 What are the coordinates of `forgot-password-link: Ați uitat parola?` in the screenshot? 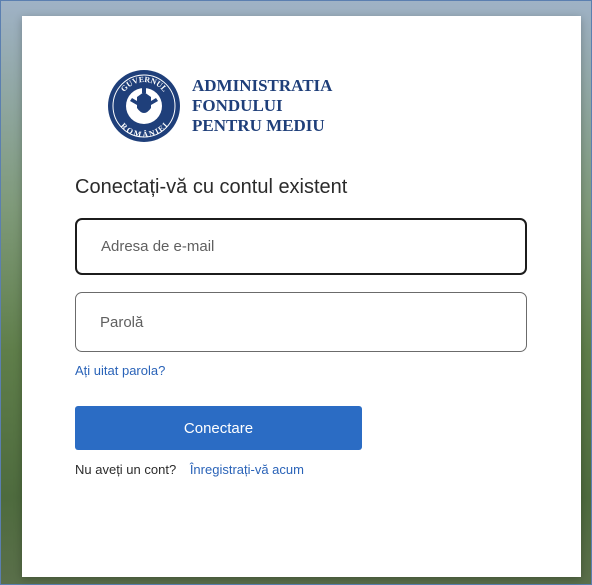 It's located at (120, 370).